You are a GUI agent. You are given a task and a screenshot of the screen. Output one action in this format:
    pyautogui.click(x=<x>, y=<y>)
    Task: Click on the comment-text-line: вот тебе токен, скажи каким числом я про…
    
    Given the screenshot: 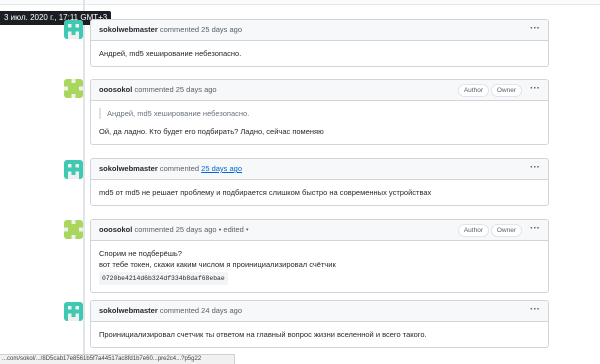 What is the action you would take?
    pyautogui.click(x=217, y=264)
    